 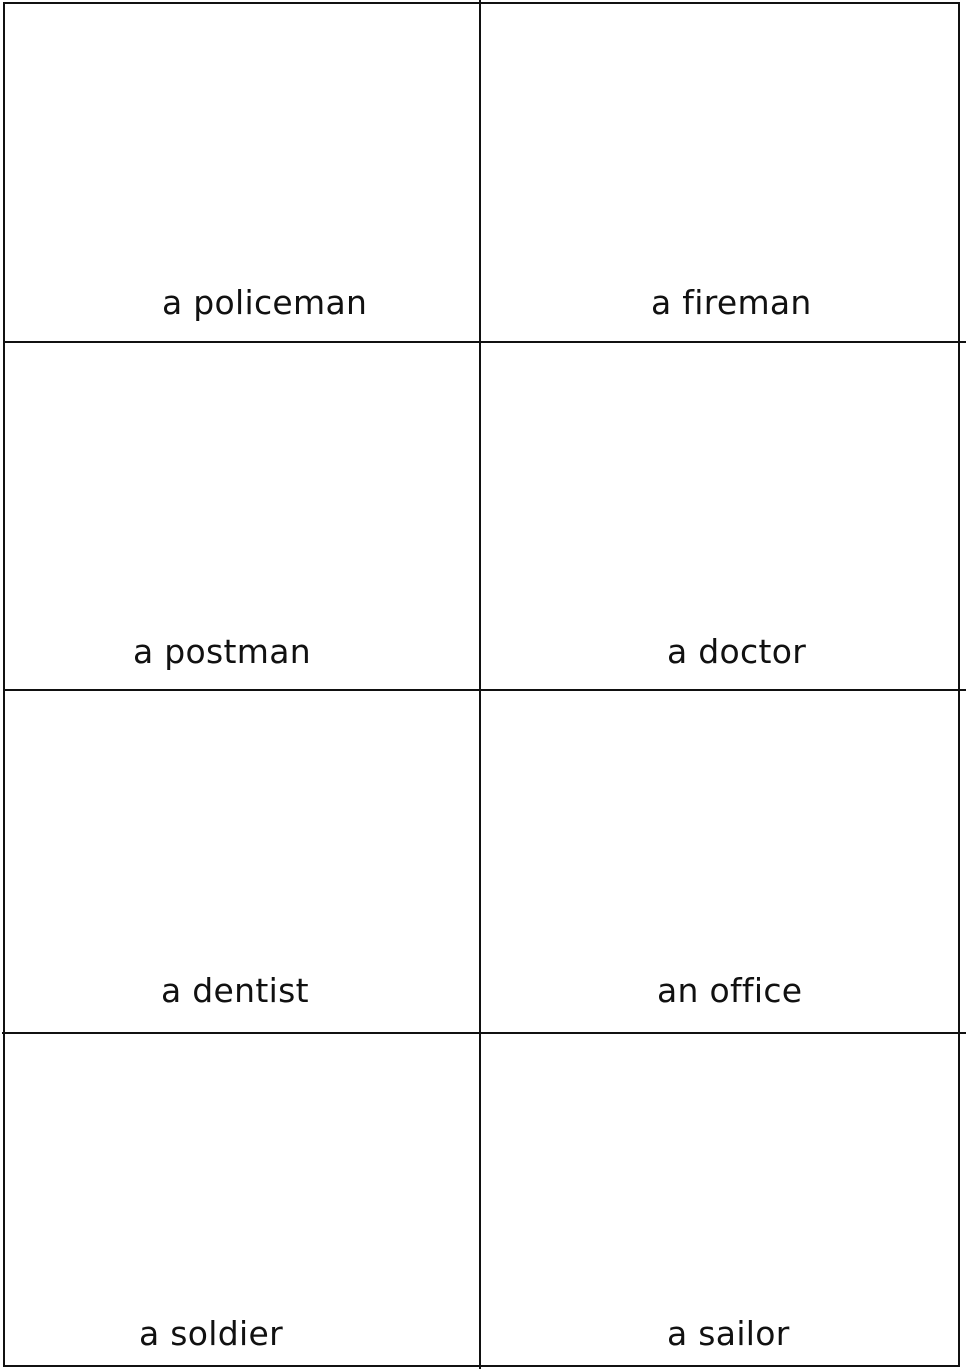 I want to click on card-label: a soldier, so click(x=211, y=1333).